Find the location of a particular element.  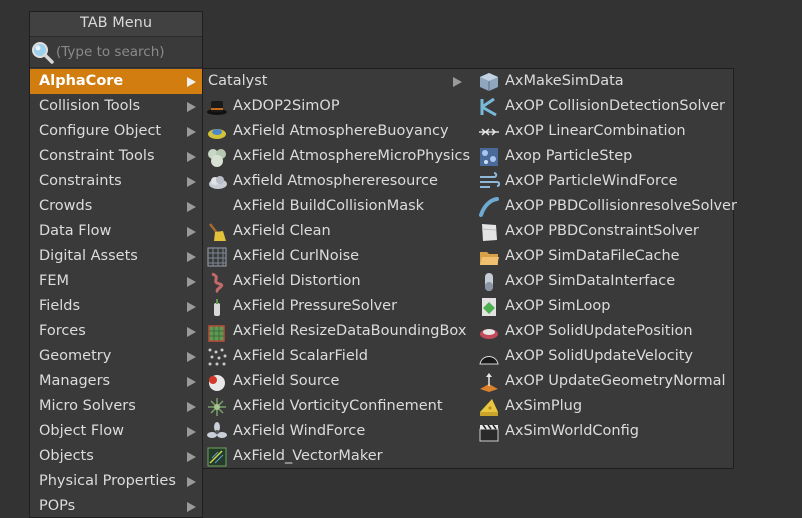

category-configure-object: Configure Object is located at coordinates (116, 131).